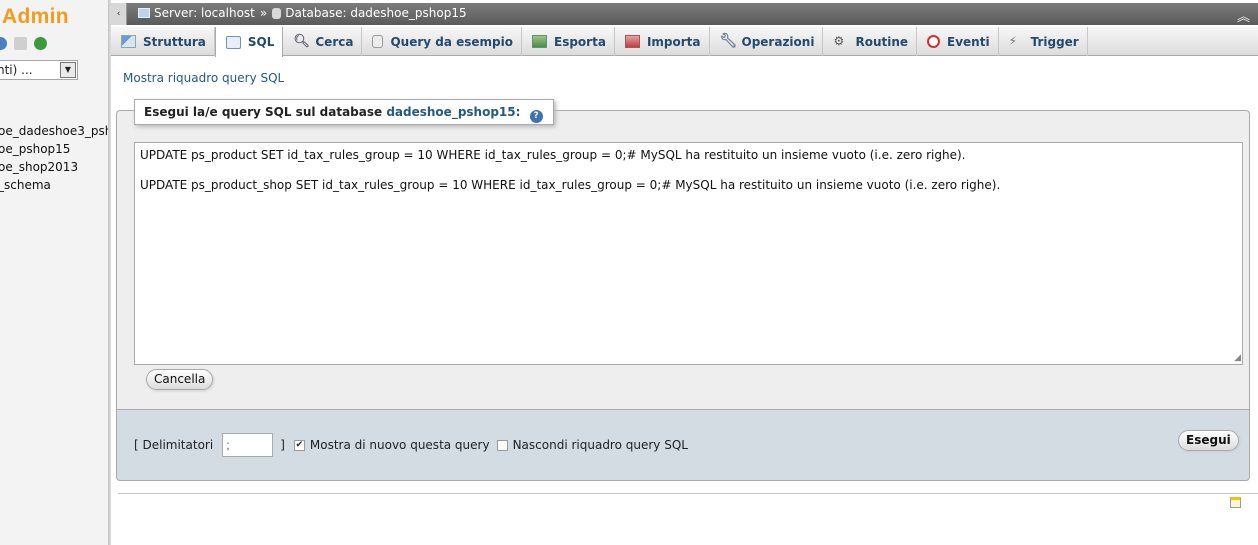 This screenshot has height=545, width=1258. What do you see at coordinates (248, 445) in the screenshot?
I see `delimiter-input` at bounding box center [248, 445].